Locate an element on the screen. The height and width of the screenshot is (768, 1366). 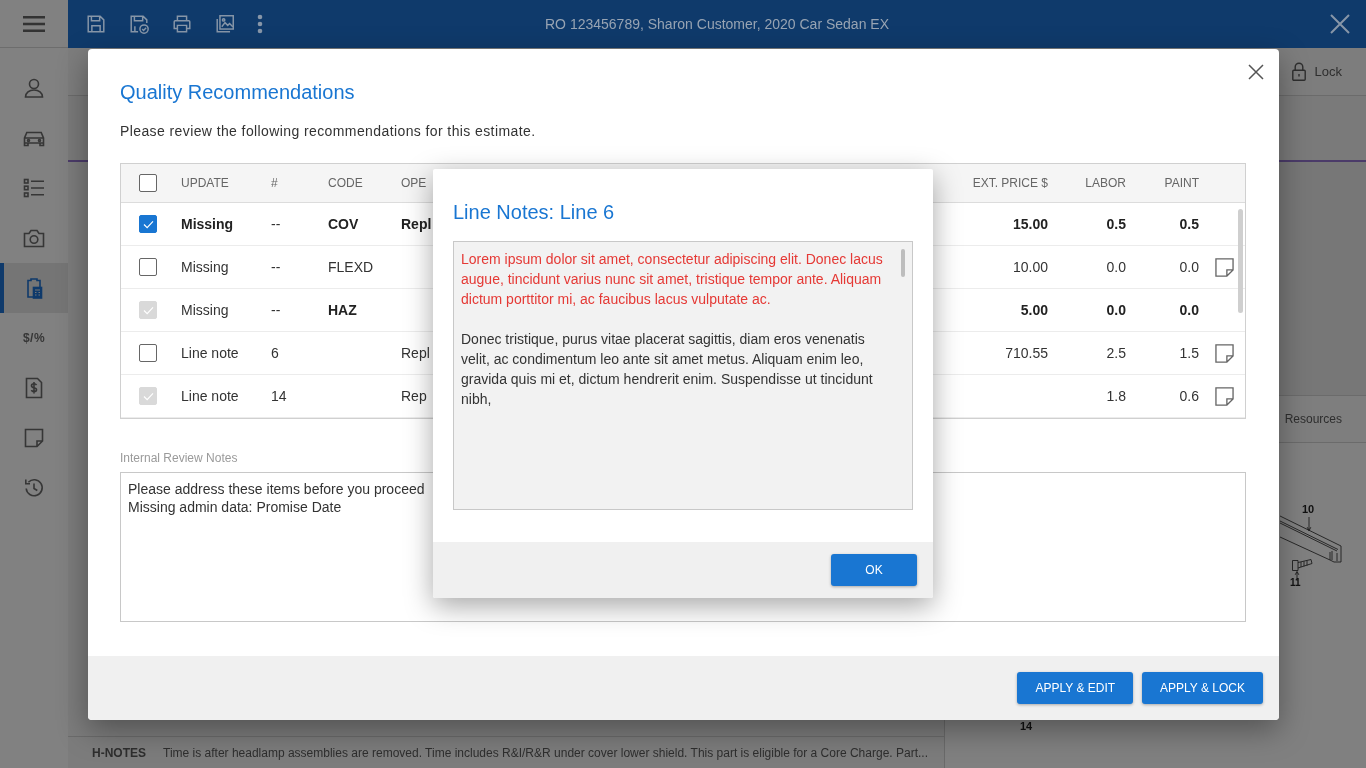
column-header: LABOR is located at coordinates (1105, 183).